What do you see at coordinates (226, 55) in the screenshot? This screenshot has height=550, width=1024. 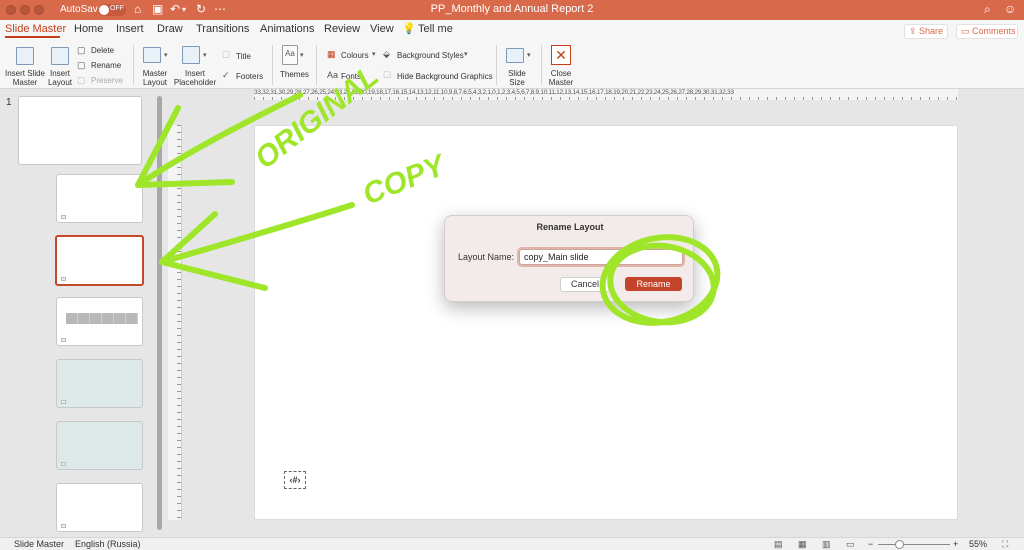 I see `title-checkbox: ☐` at bounding box center [226, 55].